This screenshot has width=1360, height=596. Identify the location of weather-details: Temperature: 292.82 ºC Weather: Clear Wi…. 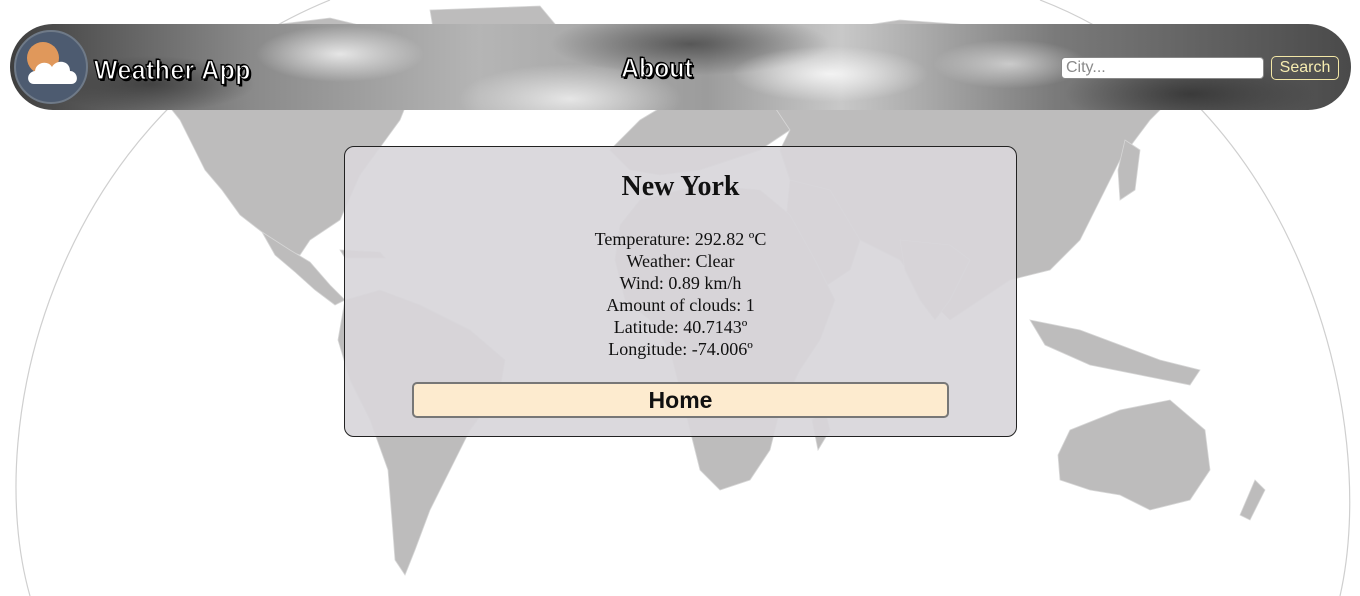
(680, 294).